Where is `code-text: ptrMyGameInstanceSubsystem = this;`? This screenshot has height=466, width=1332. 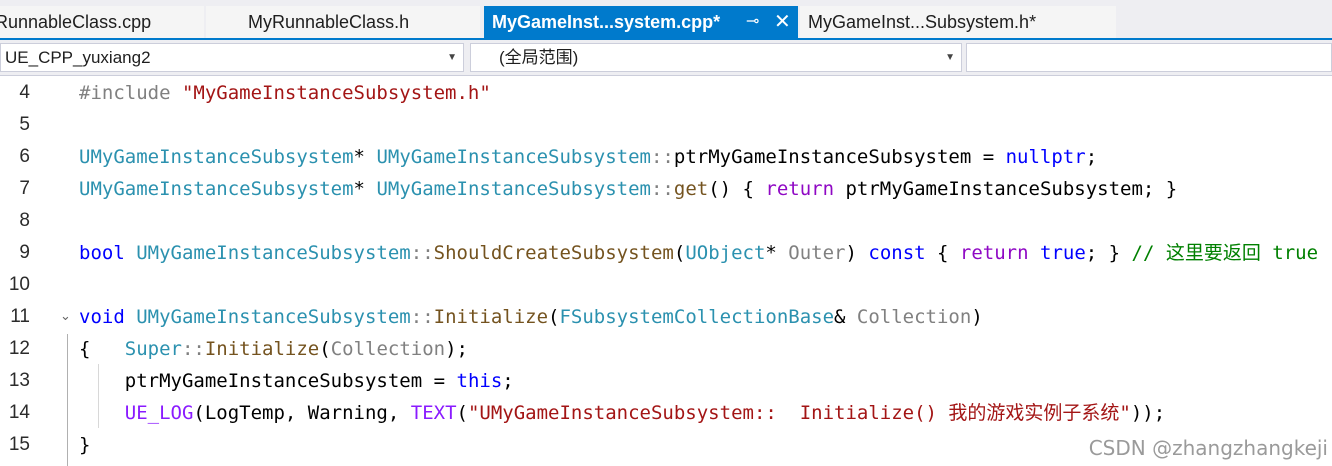 code-text: ptrMyGameInstanceSubsystem = this; is located at coordinates (296, 381).